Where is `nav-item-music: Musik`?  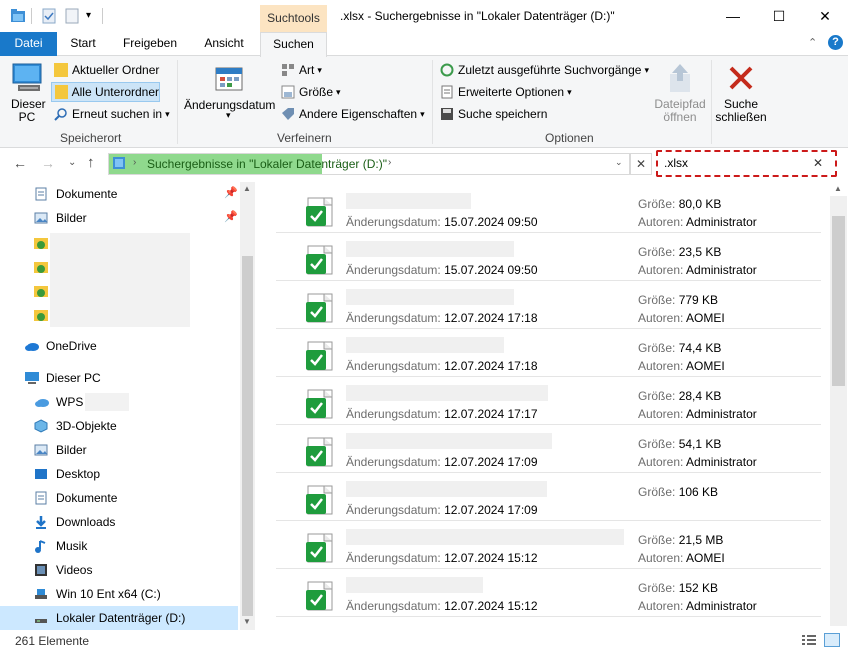
nav-item-music: Musik is located at coordinates (119, 546).